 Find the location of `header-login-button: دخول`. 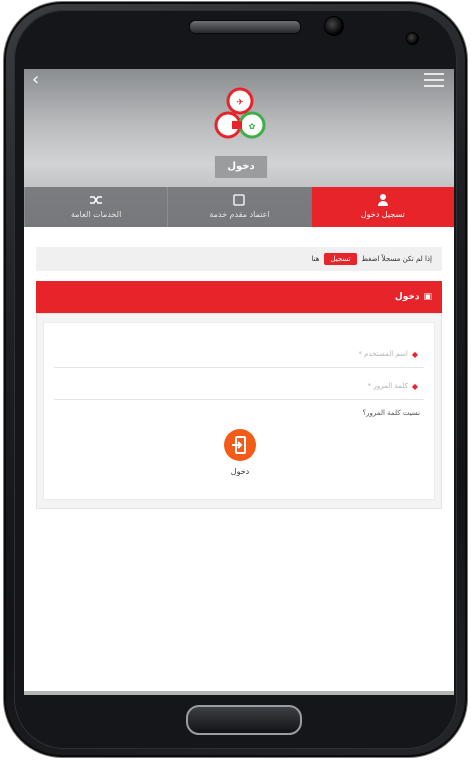

header-login-button: دخول is located at coordinates (241, 167).